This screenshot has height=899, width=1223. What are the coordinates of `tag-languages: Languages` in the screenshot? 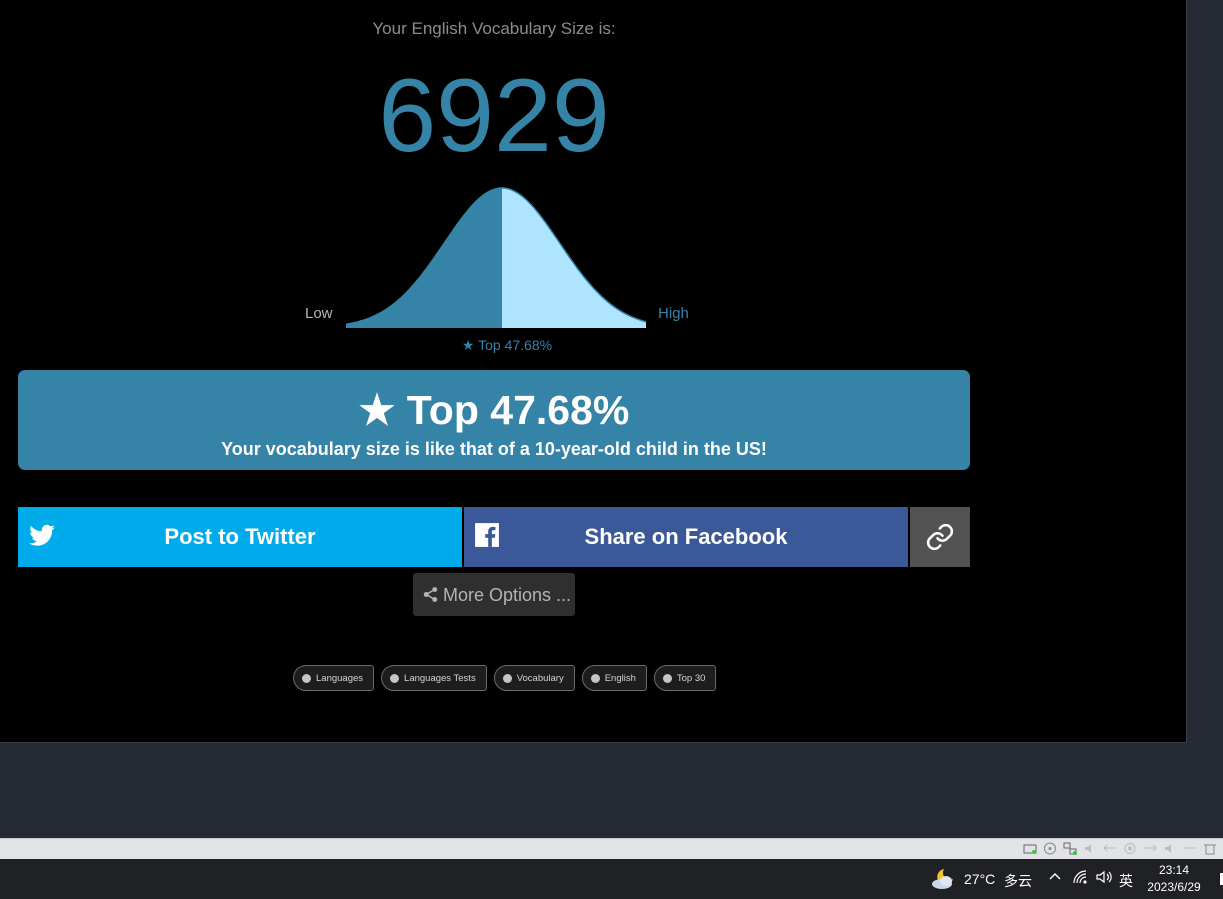 It's located at (334, 678).